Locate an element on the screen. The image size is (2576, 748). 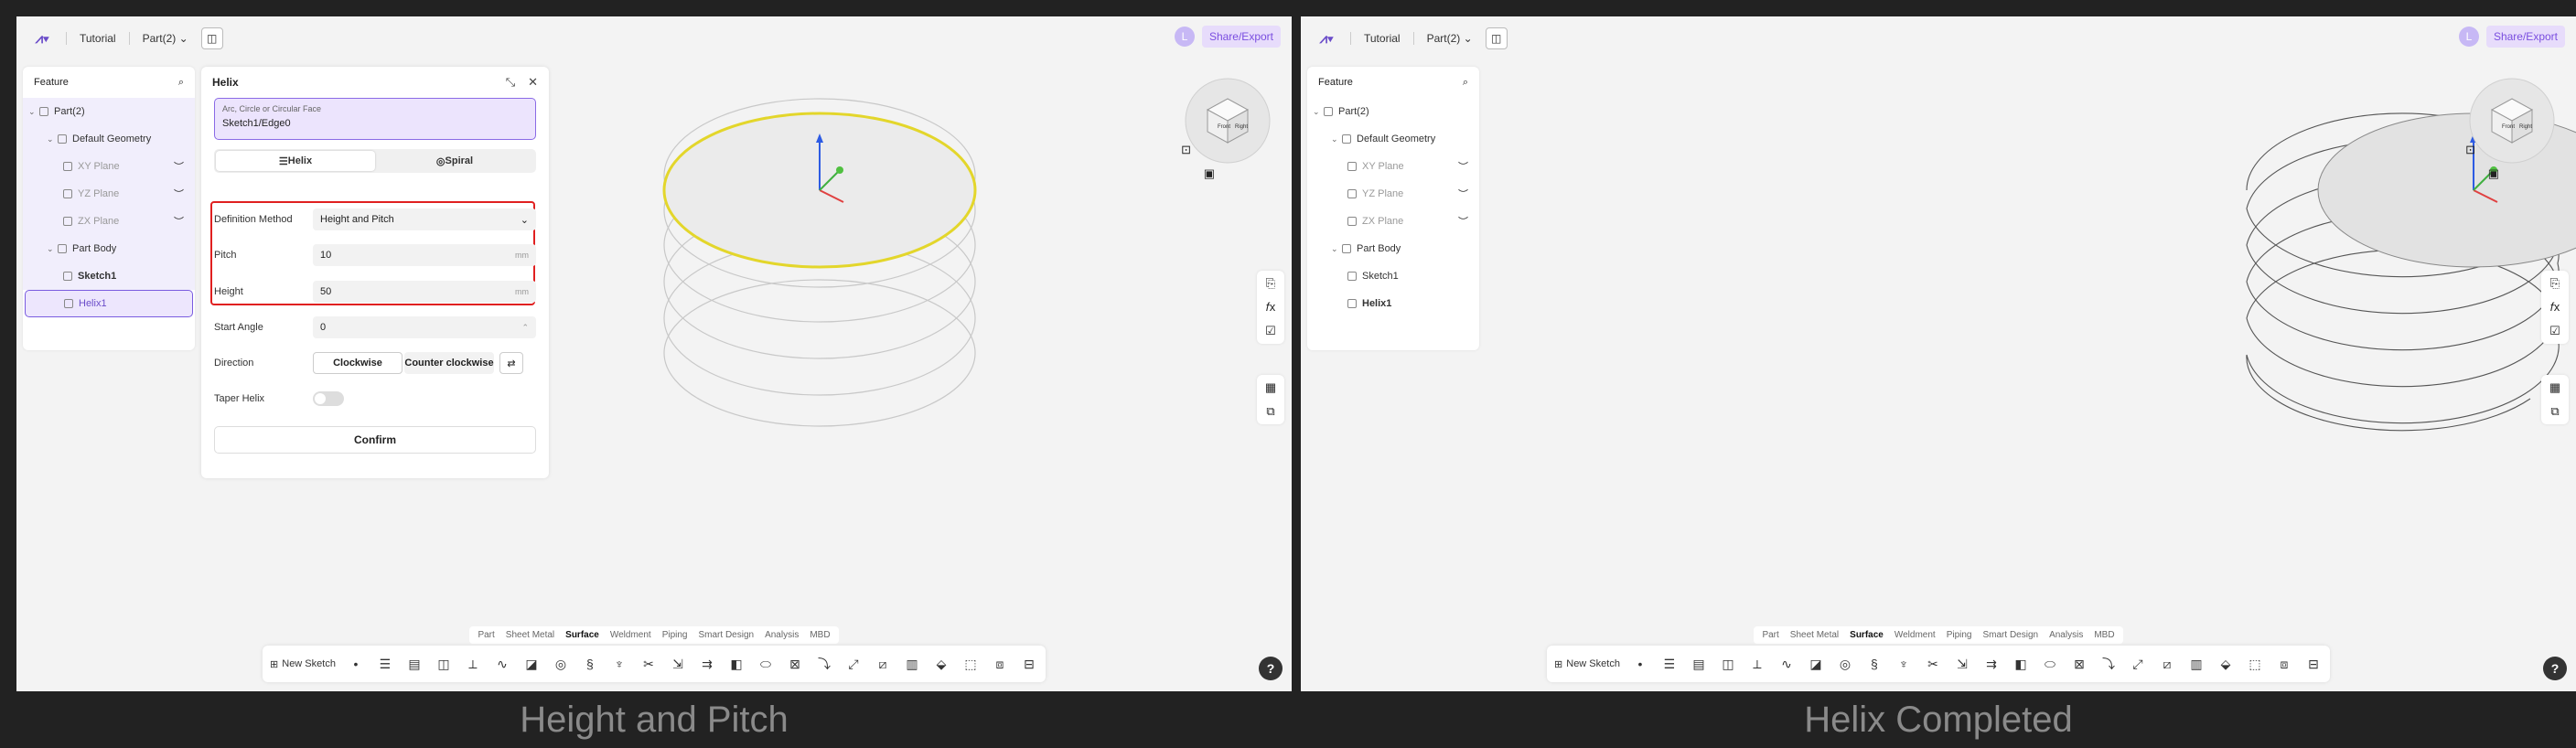
patch-icon: ⬭ is located at coordinates (2050, 664).